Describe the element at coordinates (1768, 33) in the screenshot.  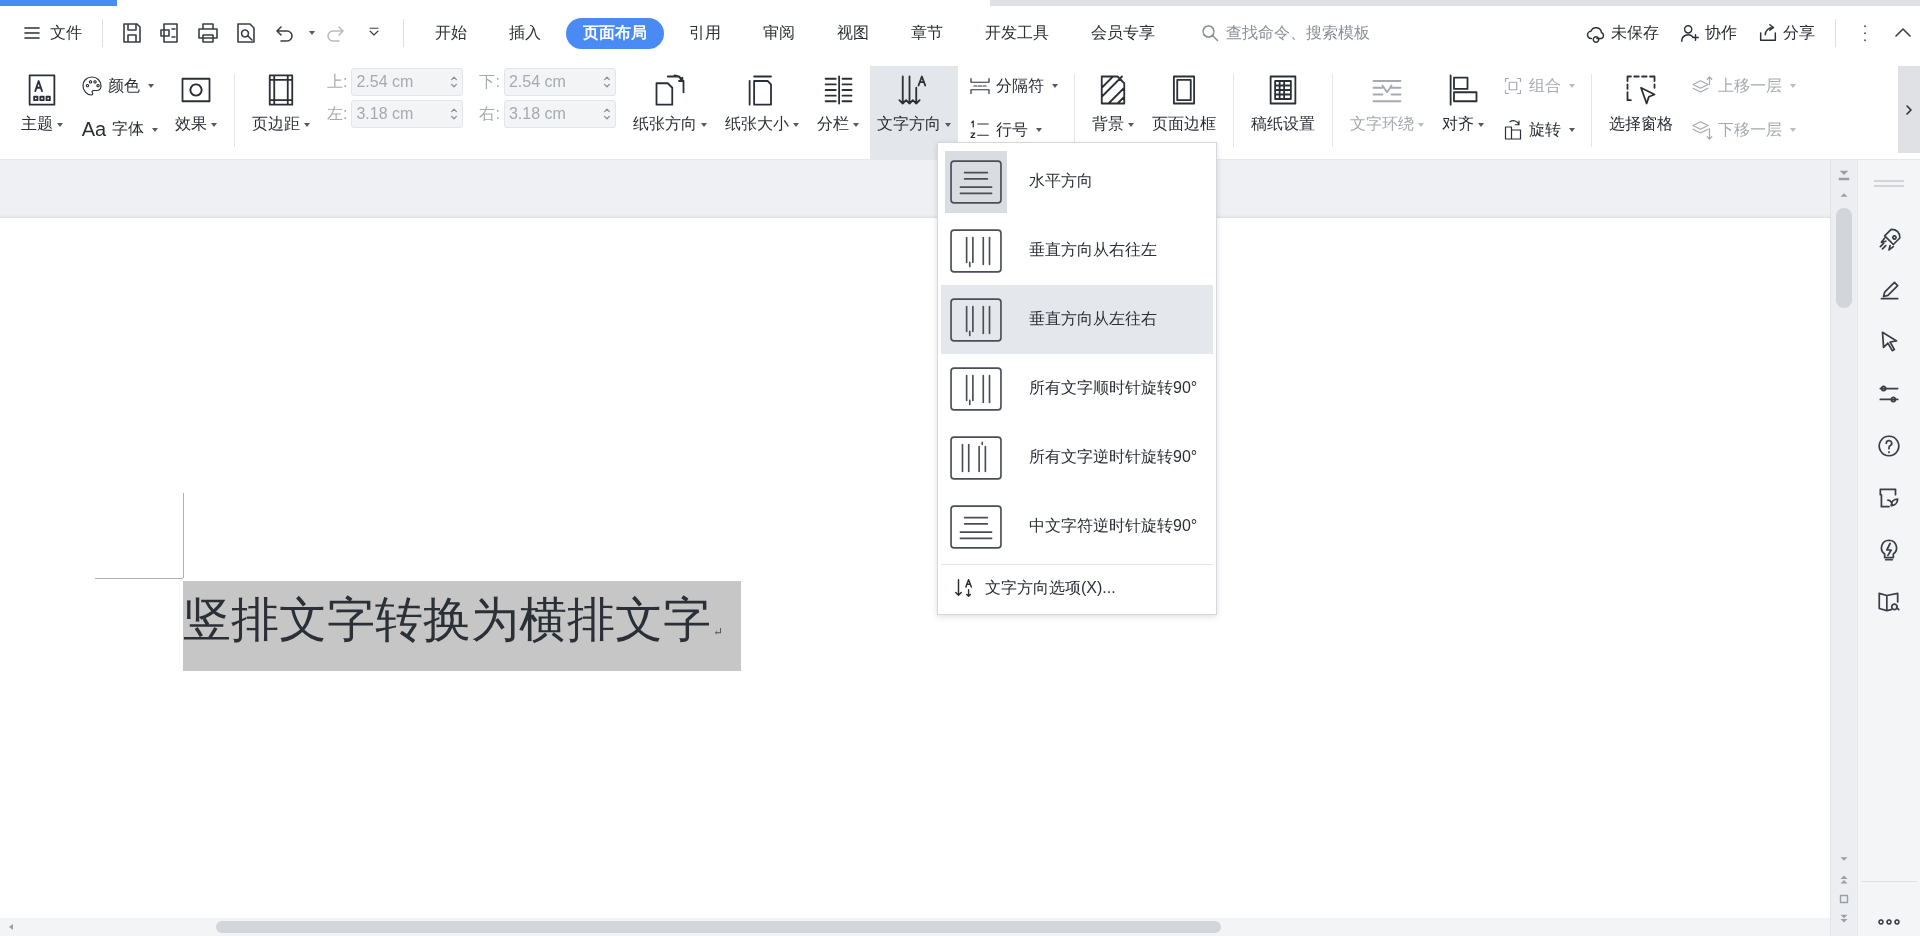
I see `share-icon` at that location.